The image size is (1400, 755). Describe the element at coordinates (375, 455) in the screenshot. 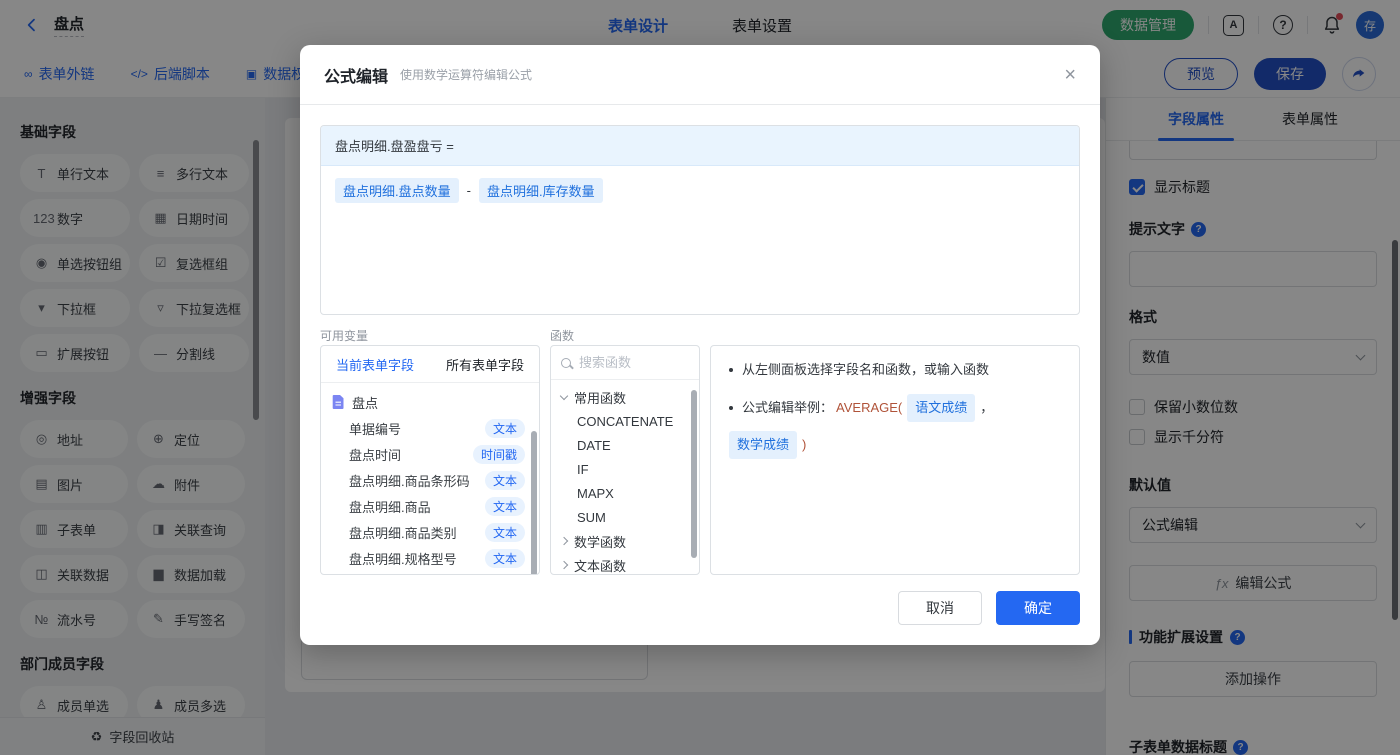

I see `variable-name: 盘点时间` at that location.